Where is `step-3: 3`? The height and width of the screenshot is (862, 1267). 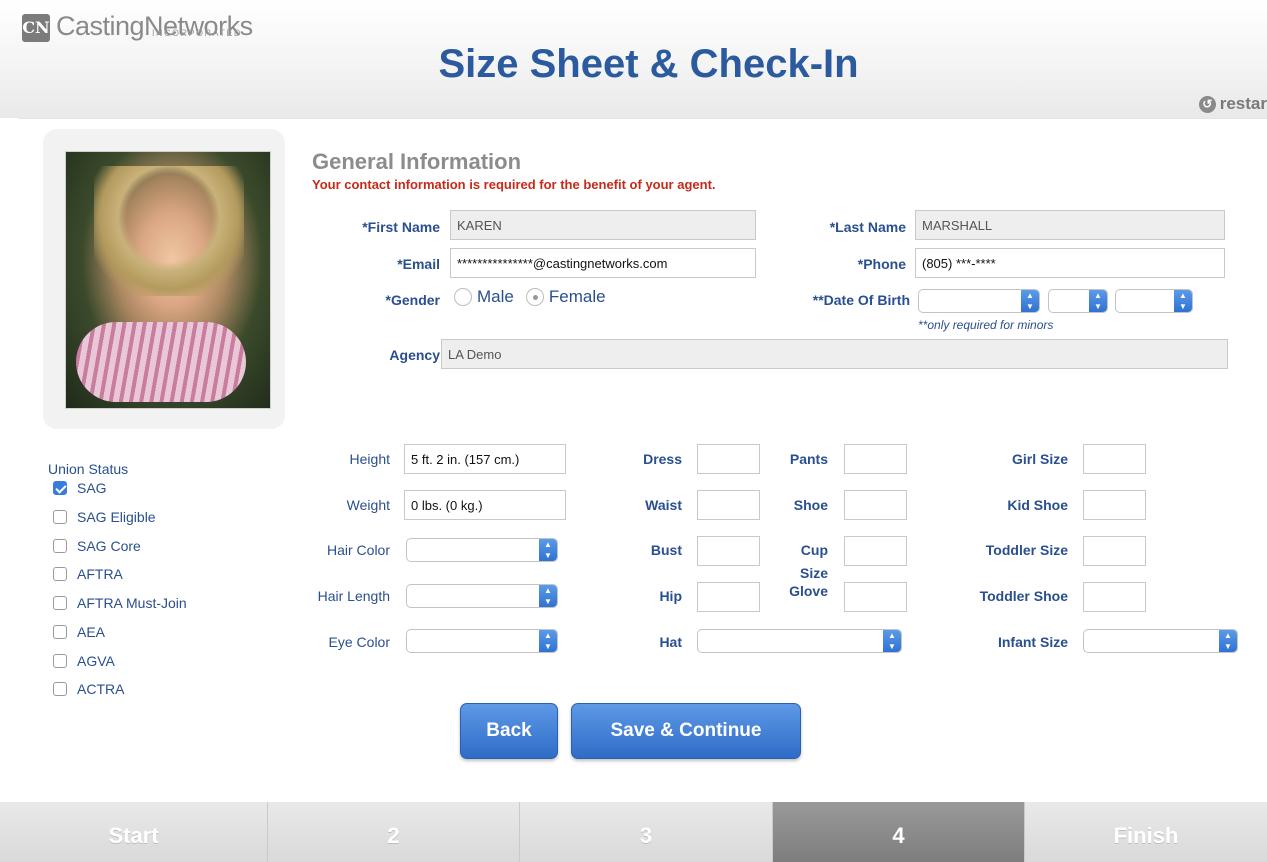
step-3: 3 is located at coordinates (646, 832).